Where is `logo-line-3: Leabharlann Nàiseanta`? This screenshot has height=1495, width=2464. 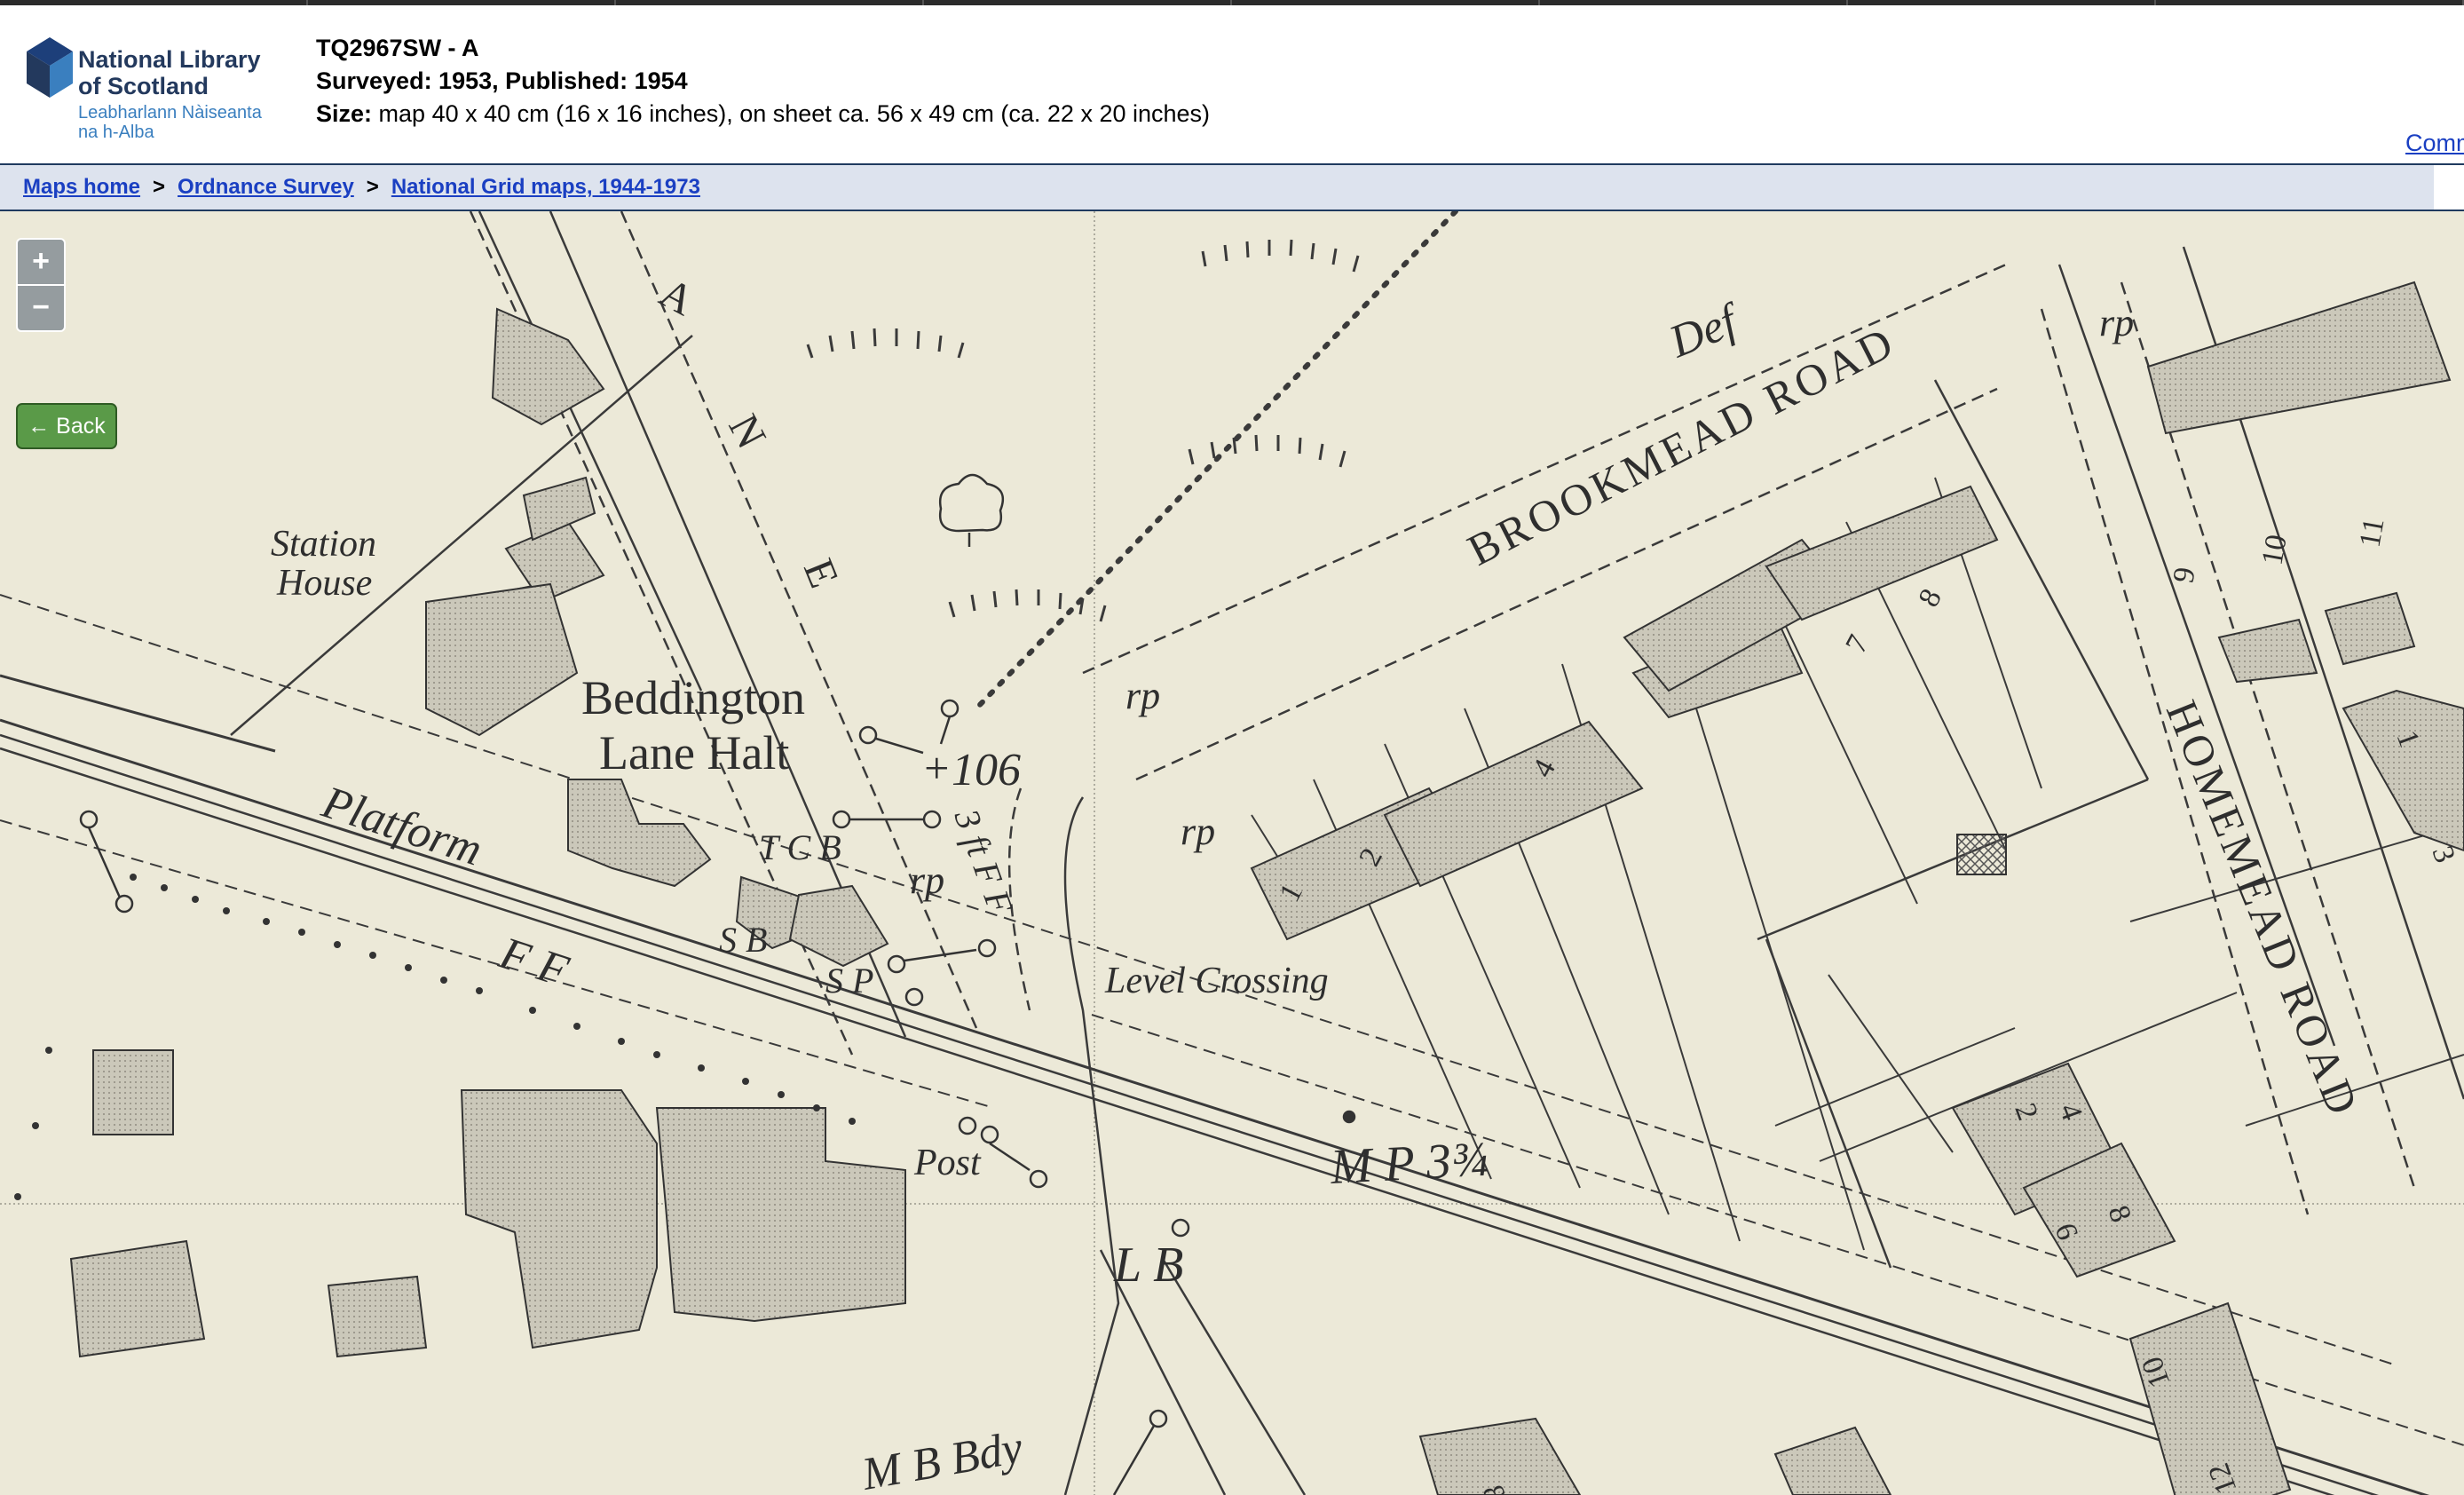
logo-line-3: Leabharlann Nàiseanta is located at coordinates (170, 113).